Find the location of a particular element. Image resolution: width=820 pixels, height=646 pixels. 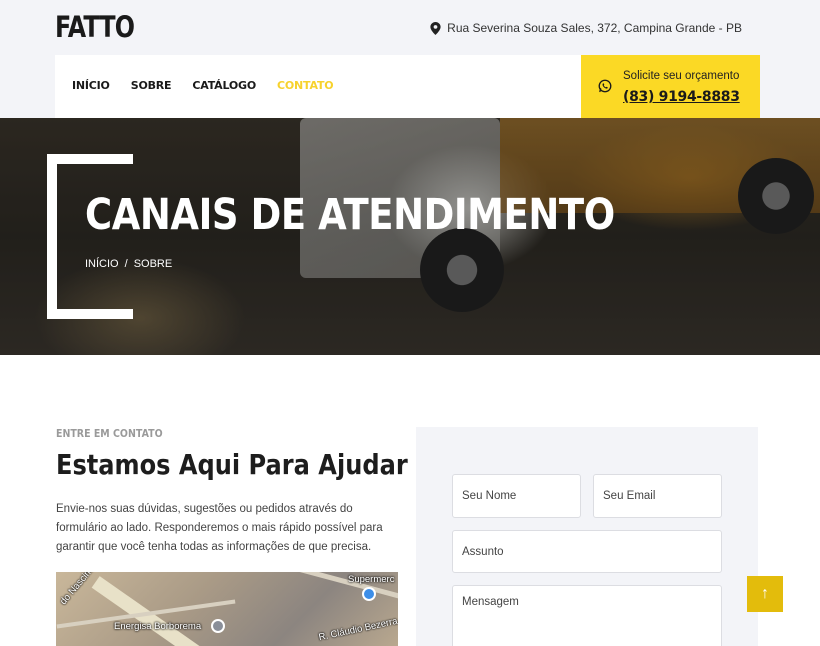

map-shop-icon is located at coordinates (369, 594).